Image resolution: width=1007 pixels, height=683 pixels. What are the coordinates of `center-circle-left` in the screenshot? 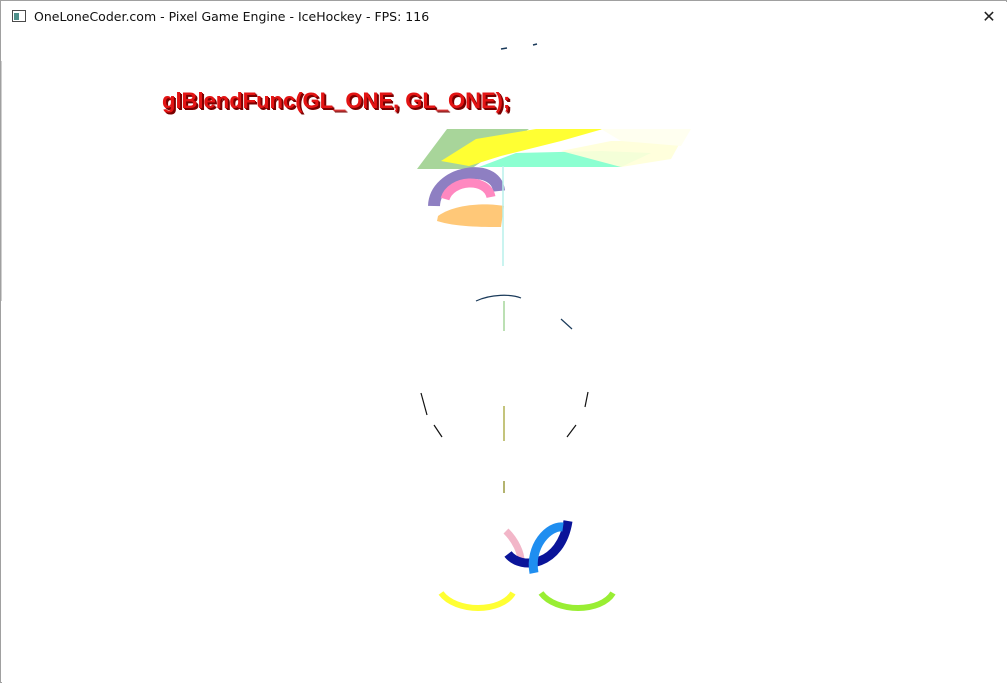 It's located at (424, 404).